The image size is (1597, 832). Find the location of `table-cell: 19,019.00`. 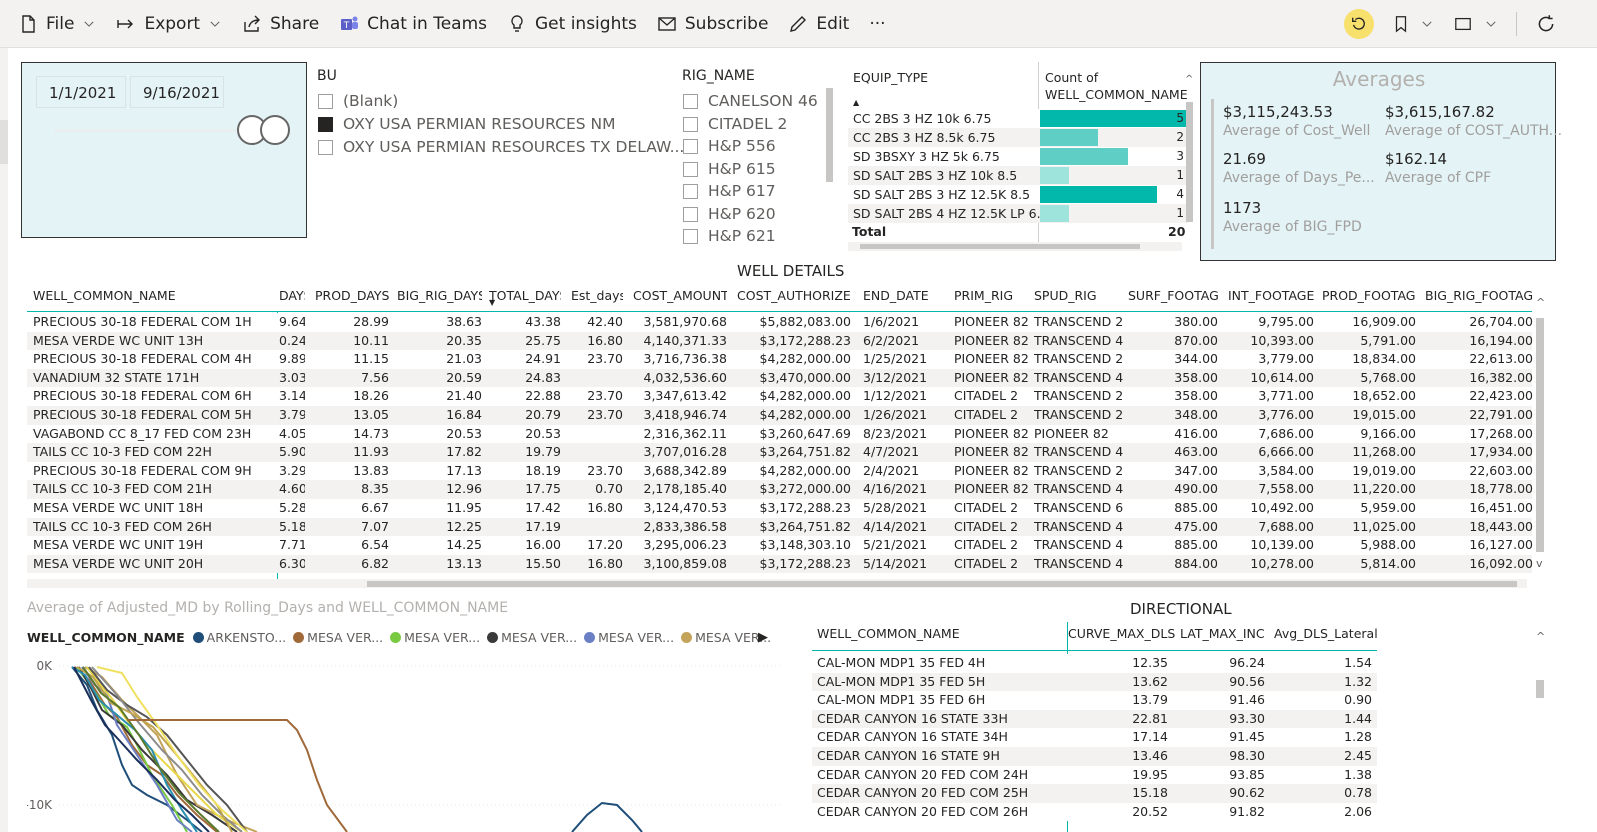

table-cell: 19,019.00 is located at coordinates (1384, 470).